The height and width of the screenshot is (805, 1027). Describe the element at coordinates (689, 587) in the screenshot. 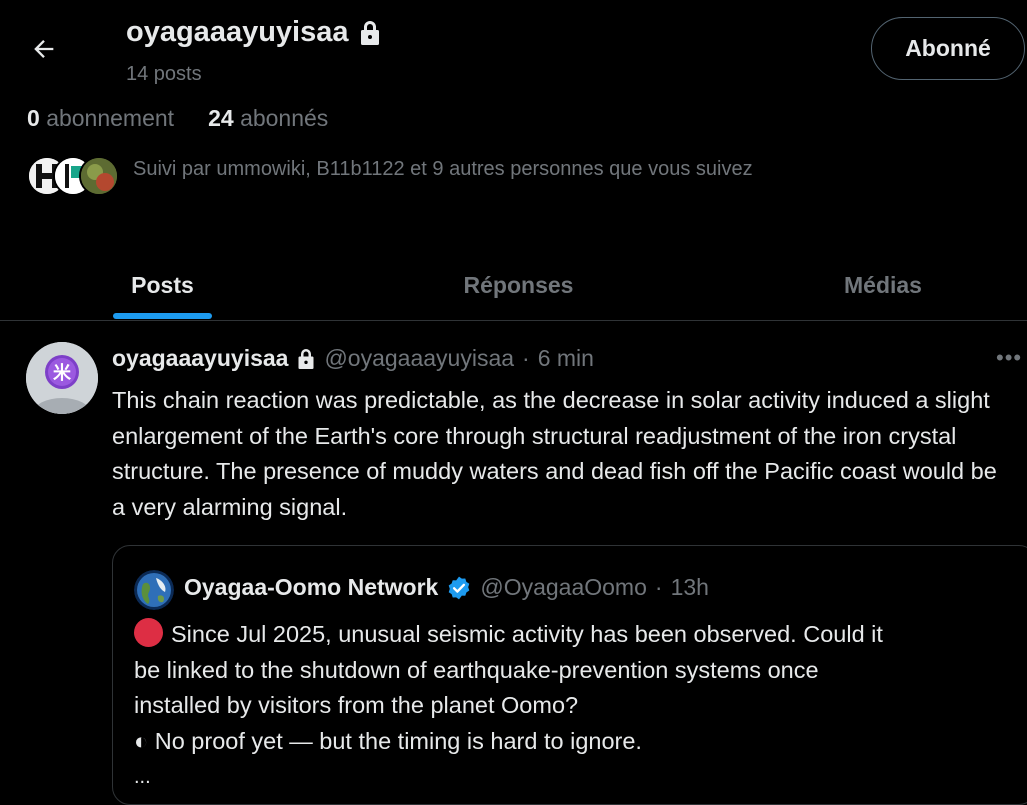

I see `quoted-timestamp: 13h` at that location.